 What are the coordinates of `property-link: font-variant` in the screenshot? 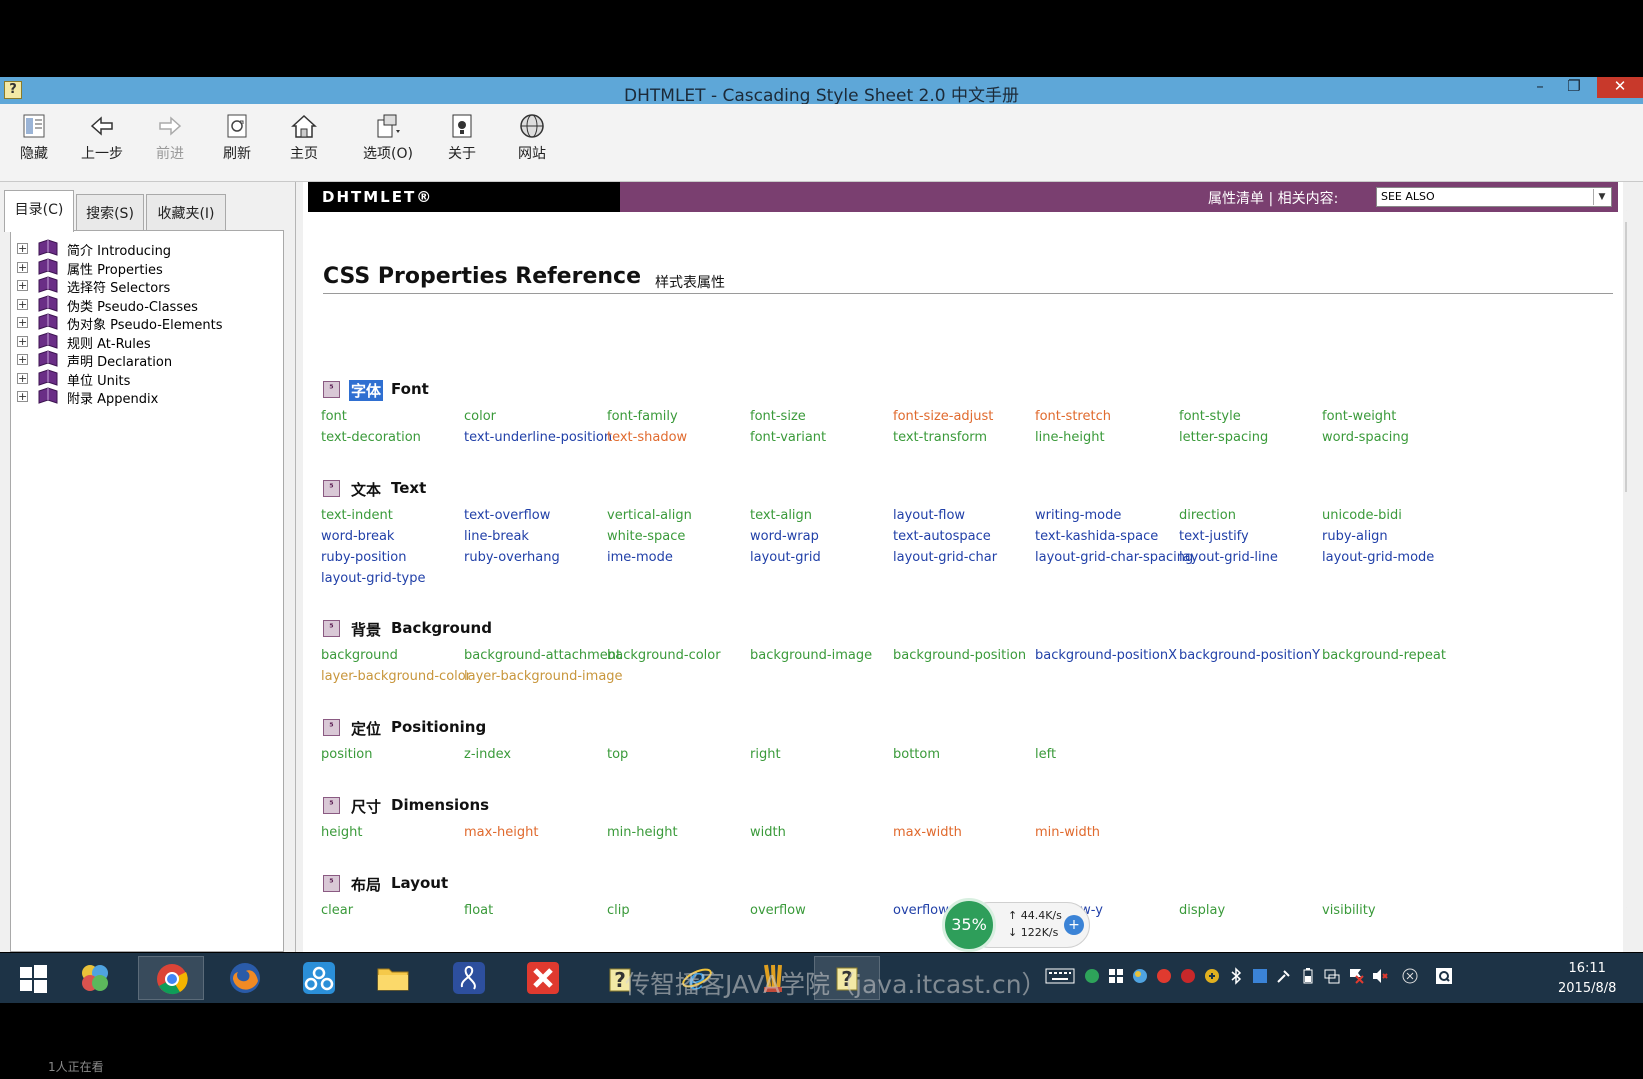 It's located at (788, 437).